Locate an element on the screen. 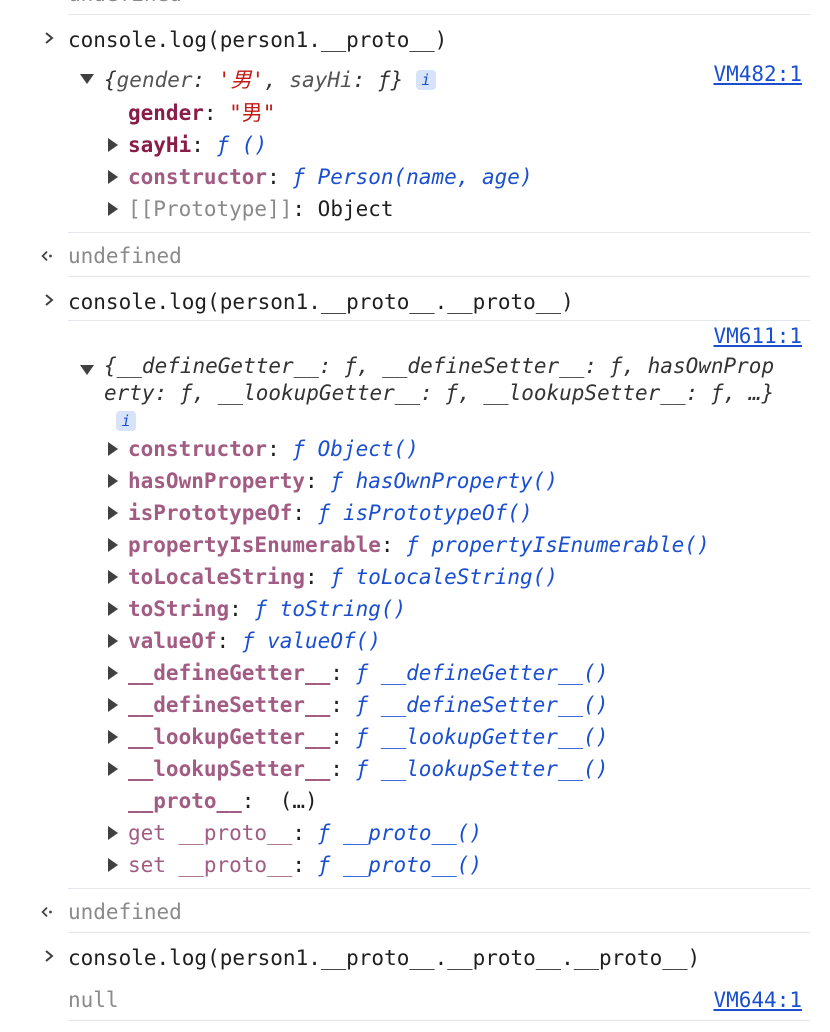 Image resolution: width=830 pixels, height=1032 pixels. property-row: __proto__: (…) is located at coordinates (223, 801).